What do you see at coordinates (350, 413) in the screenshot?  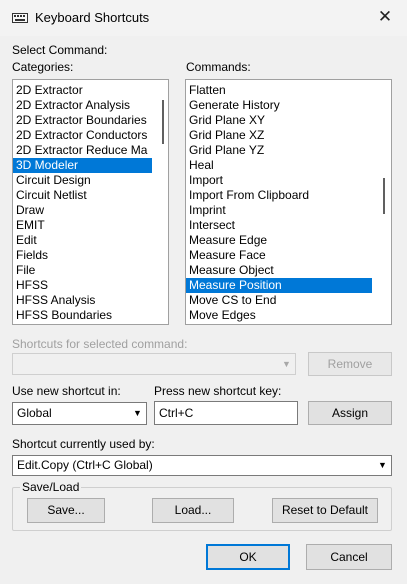 I see `assign-button: Assign` at bounding box center [350, 413].